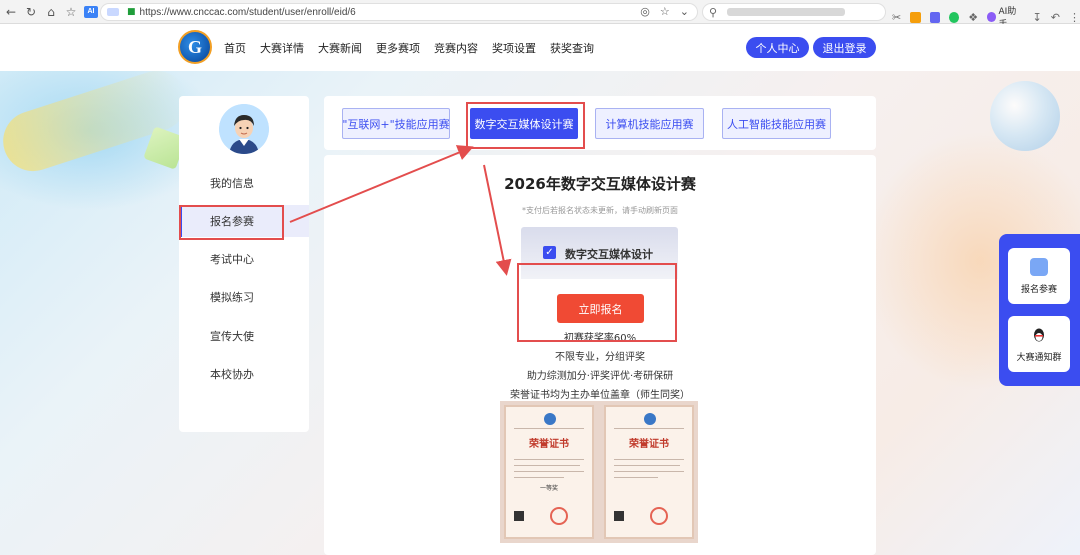  What do you see at coordinates (113, 12) in the screenshot?
I see `site-favicon-icon` at bounding box center [113, 12].